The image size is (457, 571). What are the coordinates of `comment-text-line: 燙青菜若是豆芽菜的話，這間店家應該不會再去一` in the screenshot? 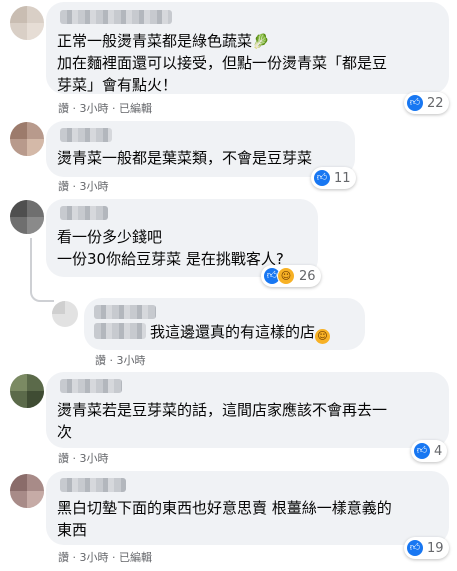 It's located at (222, 410).